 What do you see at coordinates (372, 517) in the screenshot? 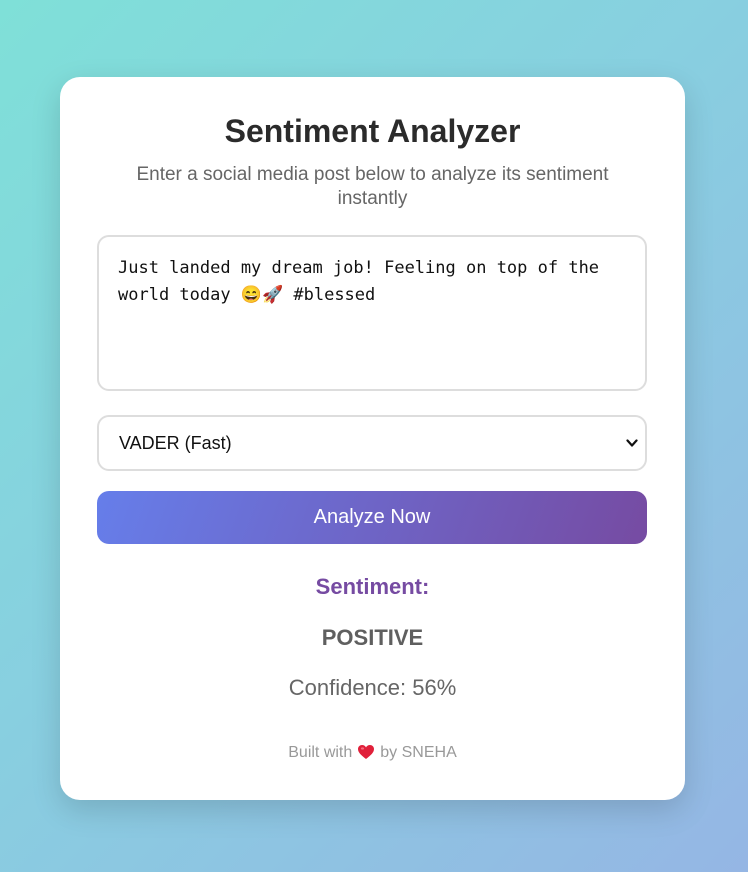
I see `analyze-button: Analyze Now` at bounding box center [372, 517].